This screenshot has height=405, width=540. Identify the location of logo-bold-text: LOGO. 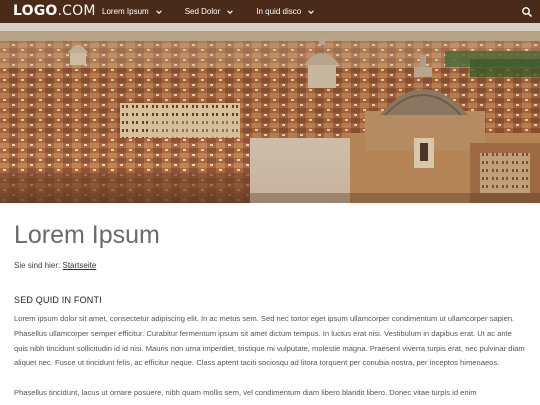
(35, 11).